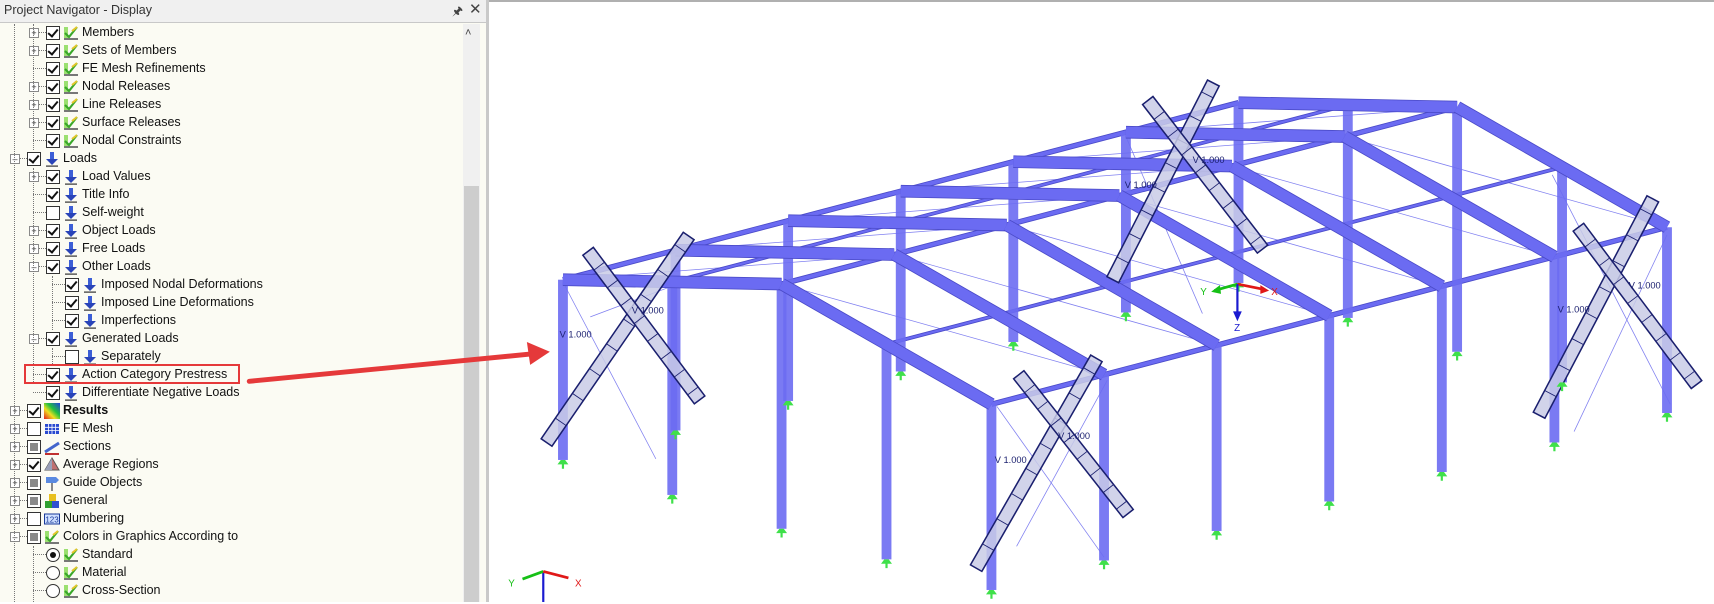 The image size is (1714, 604). I want to click on corner-axis-y-label: Y, so click(511, 584).